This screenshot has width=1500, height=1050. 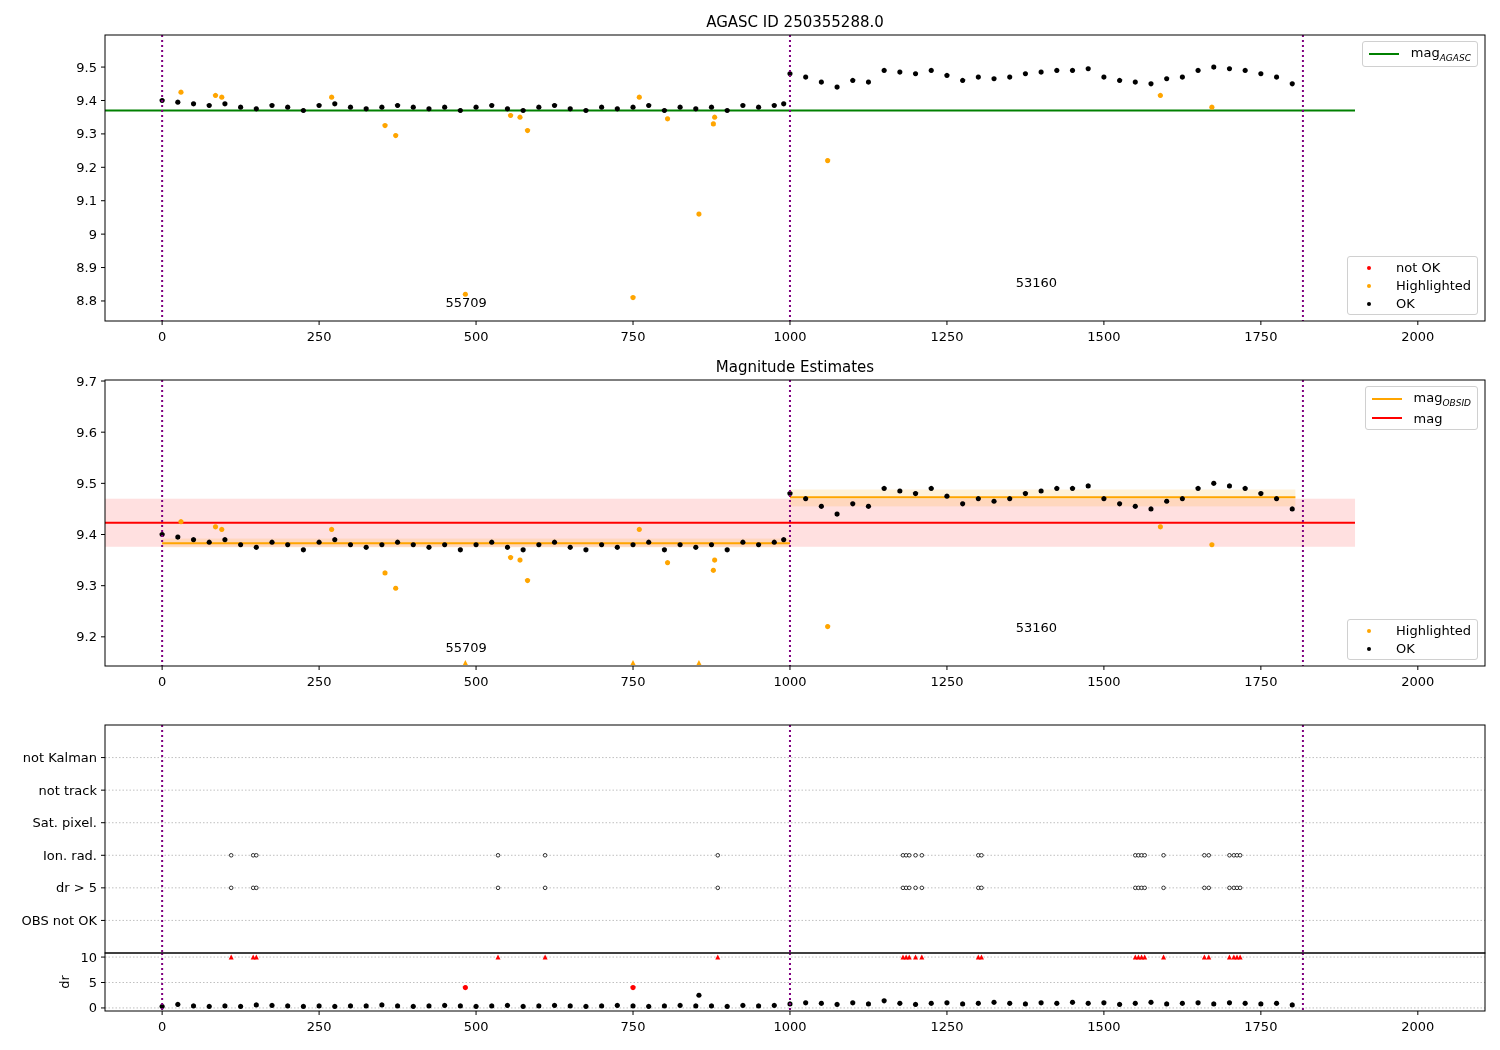 What do you see at coordinates (1440, 54) in the screenshot?
I see `legend-label: mag$_{AGASC}$` at bounding box center [1440, 54].